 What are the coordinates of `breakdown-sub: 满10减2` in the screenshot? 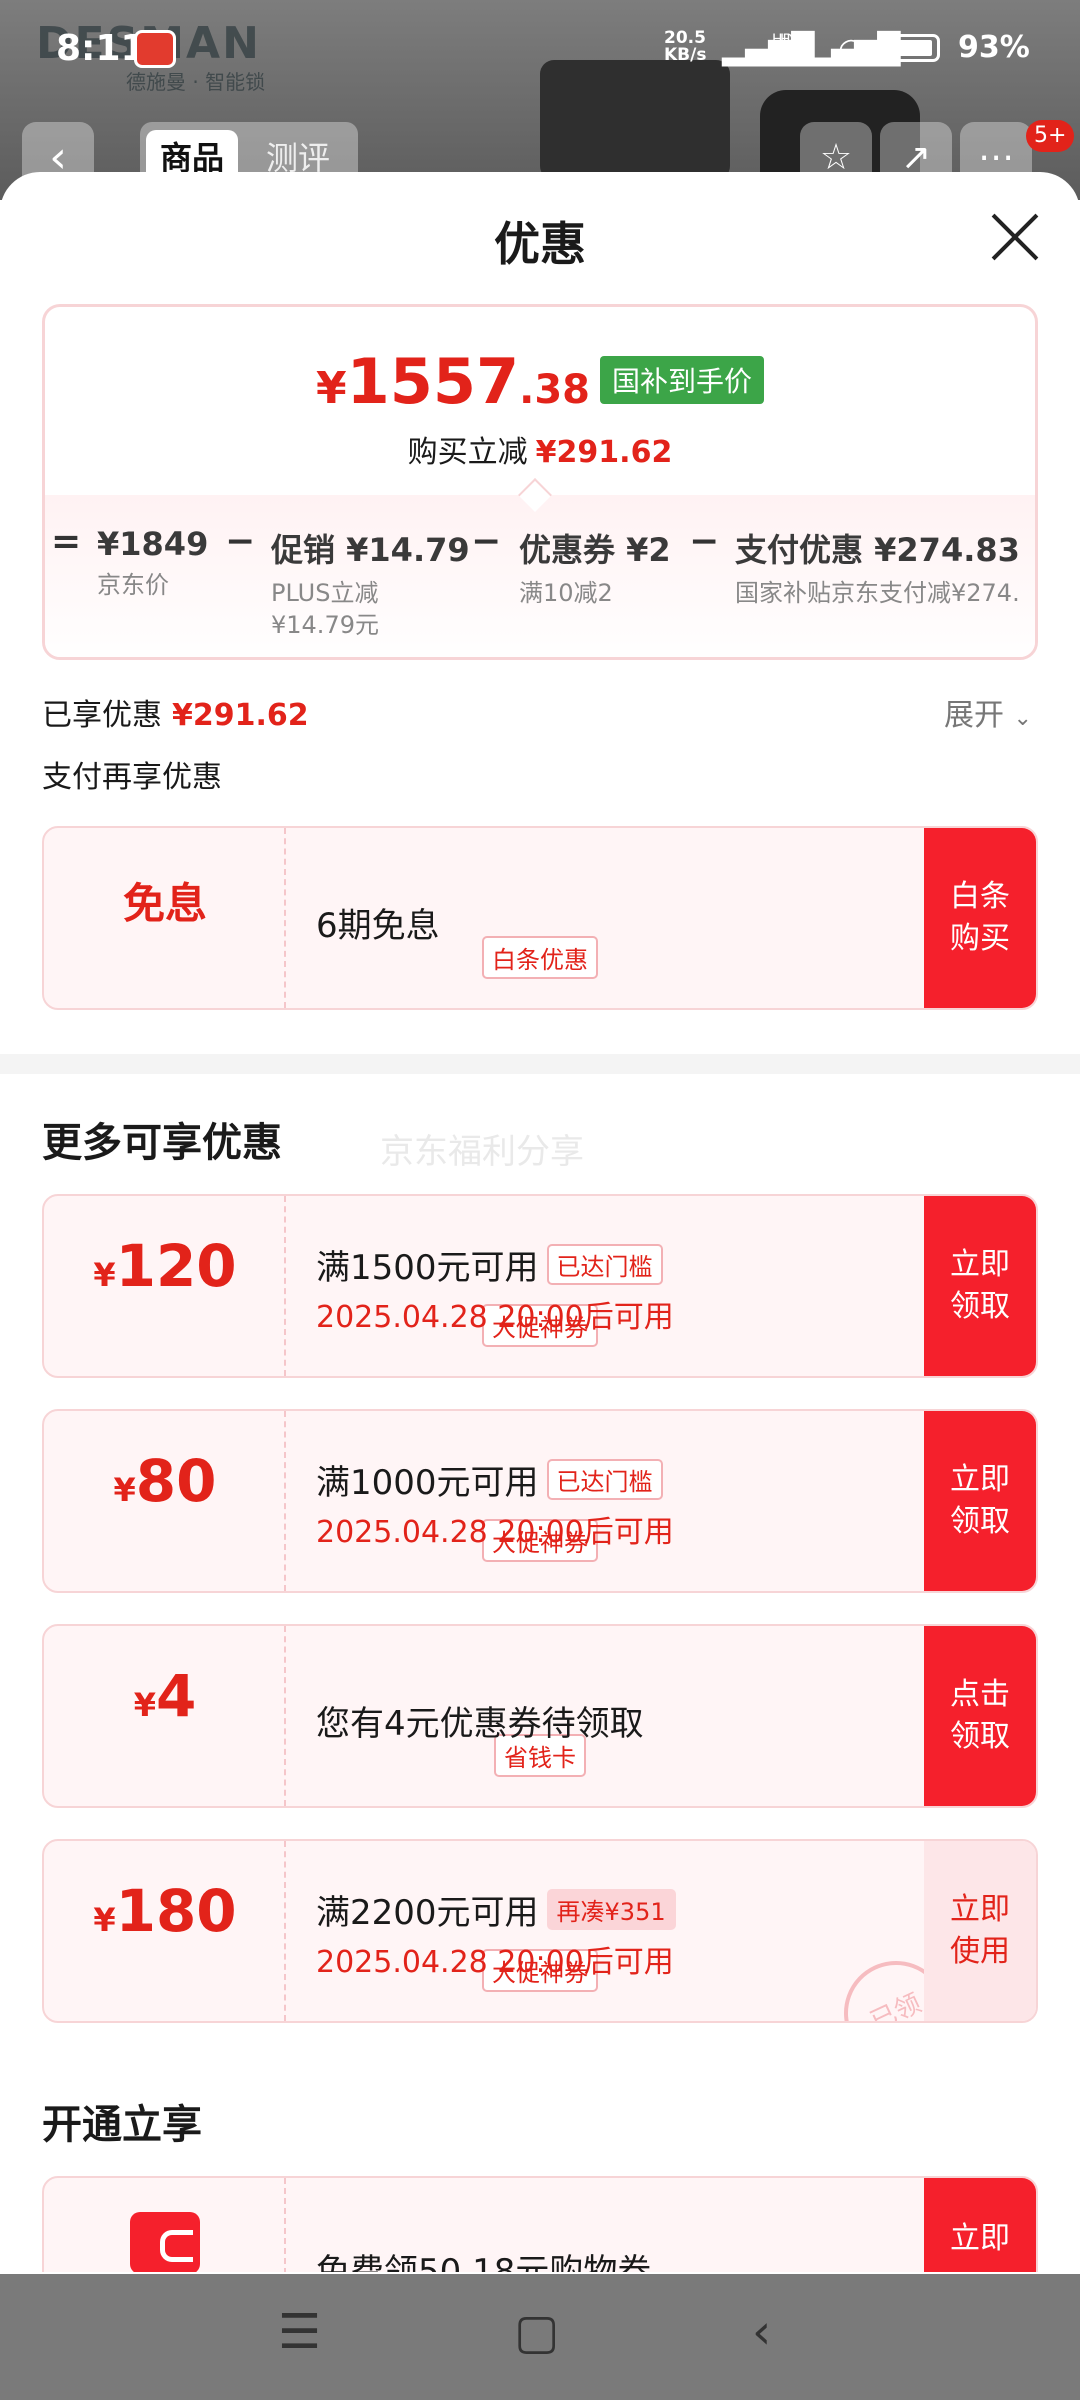 It's located at (566, 593).